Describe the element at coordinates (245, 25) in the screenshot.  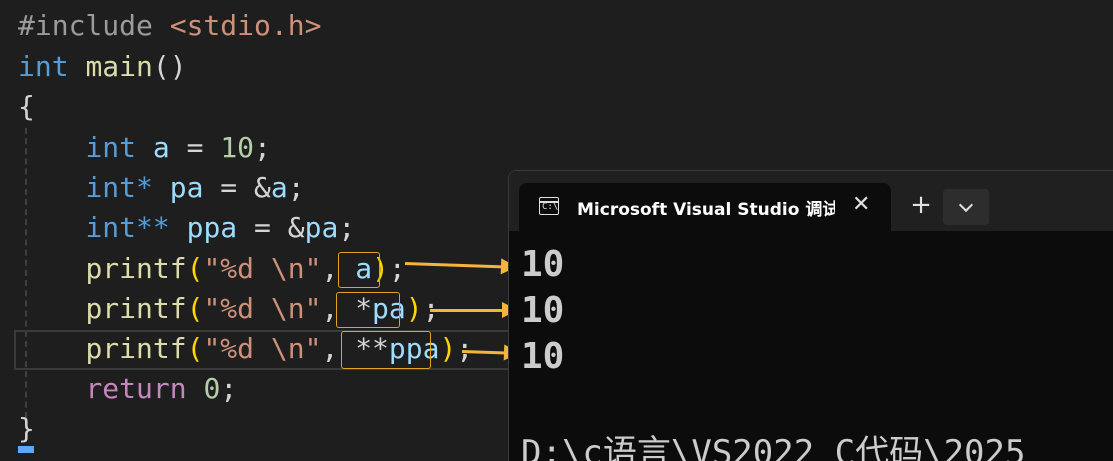
I see `include-header: <stdio.h>` at that location.